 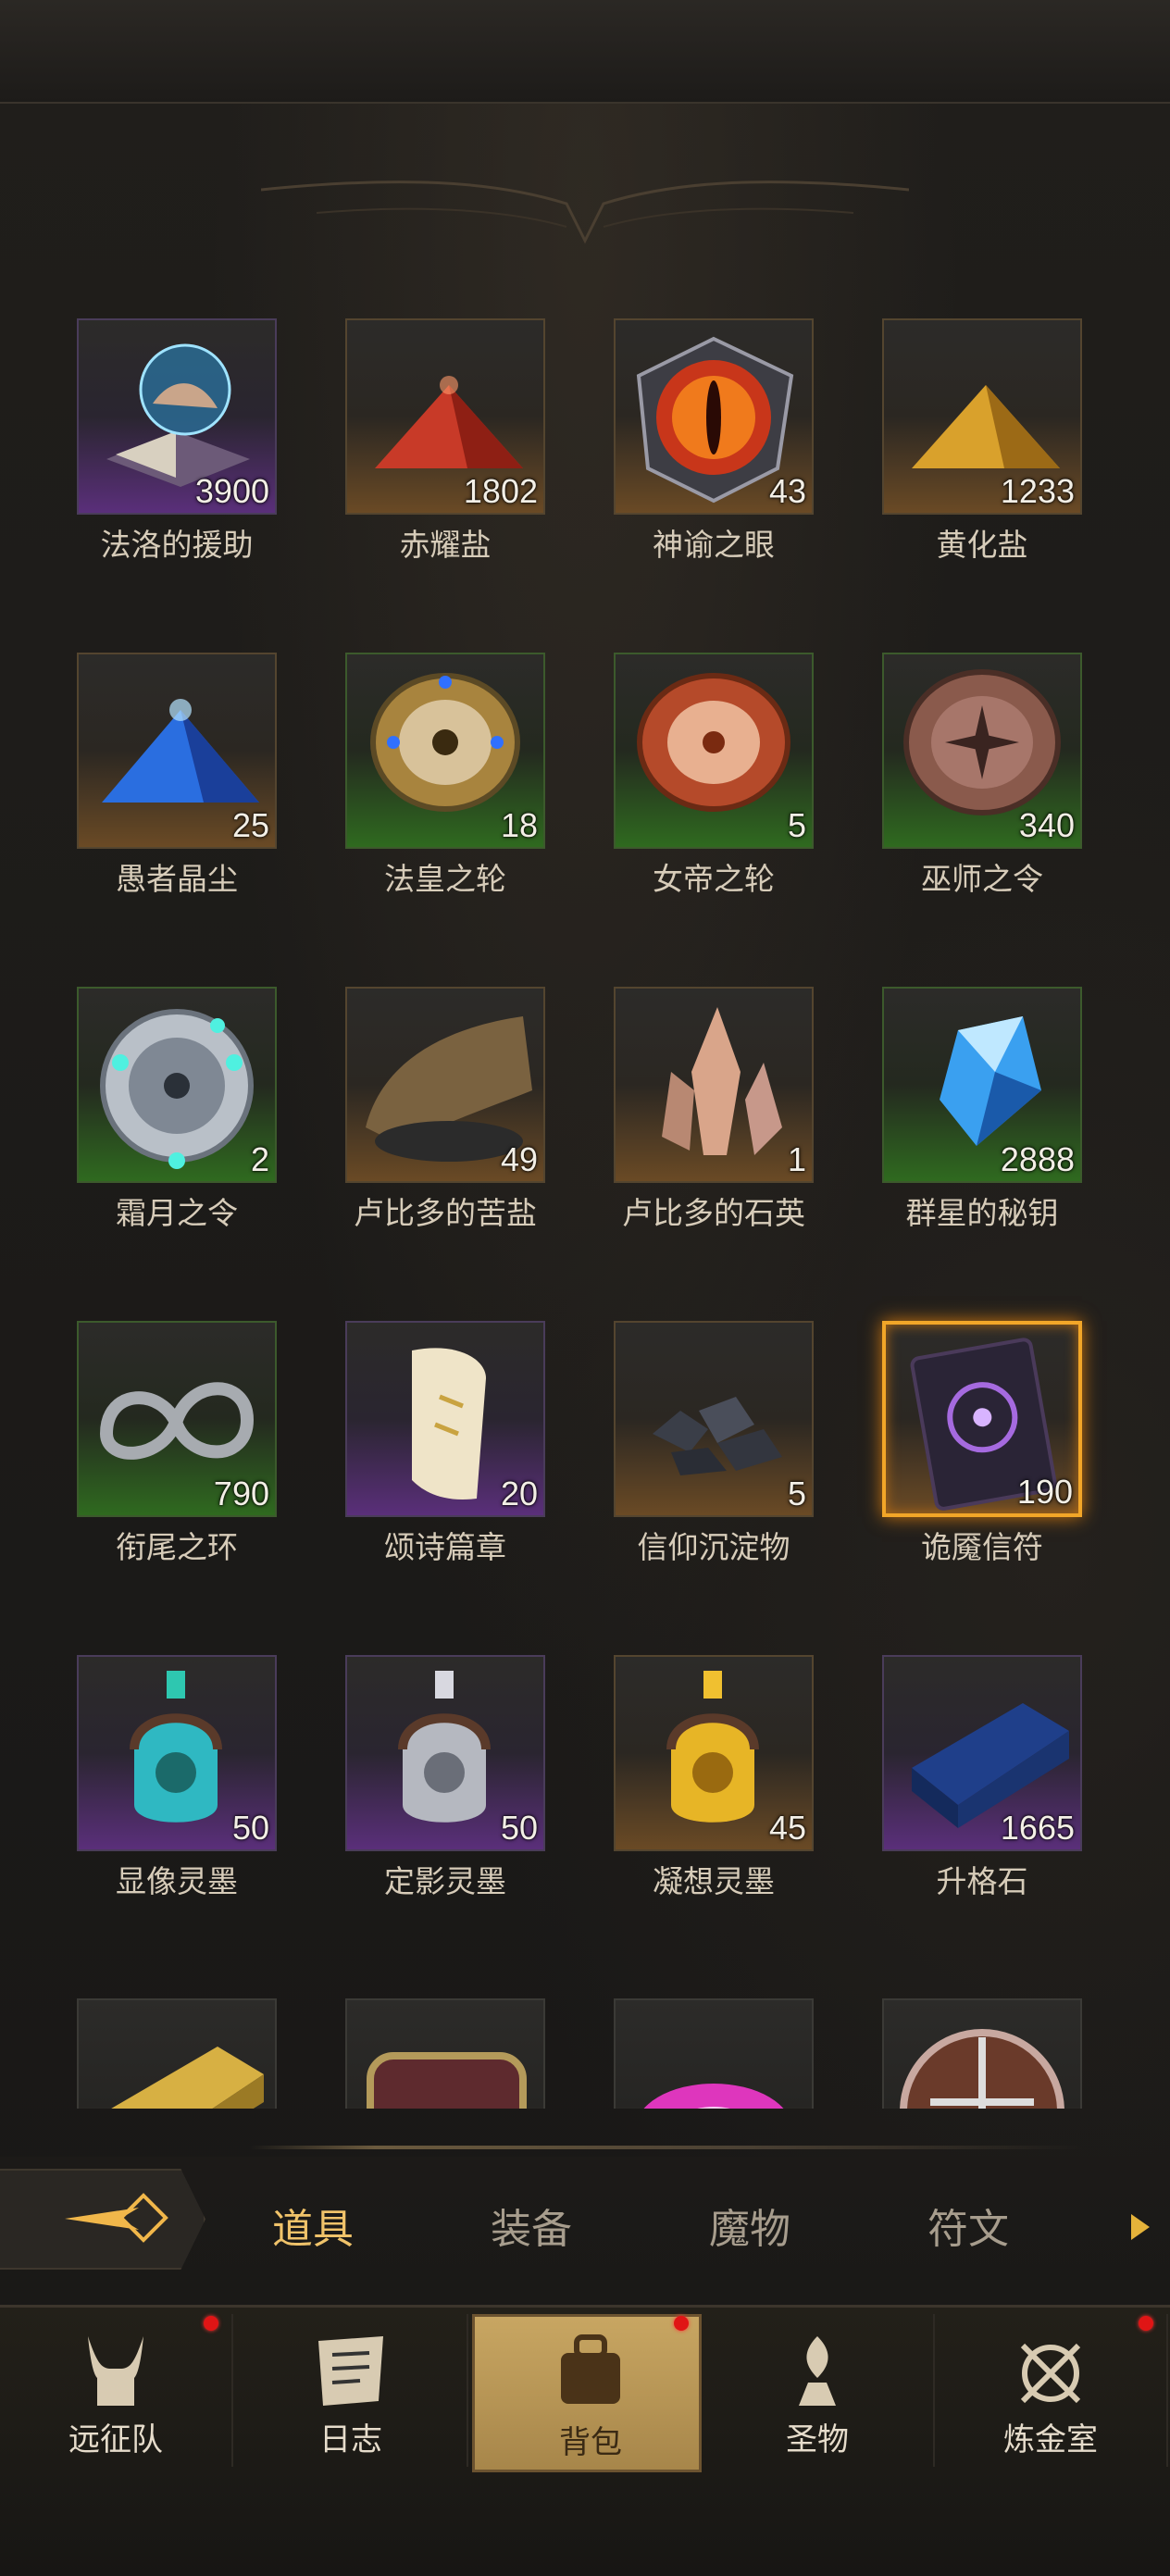 I want to click on item-name: 黄化盐, so click(x=982, y=545).